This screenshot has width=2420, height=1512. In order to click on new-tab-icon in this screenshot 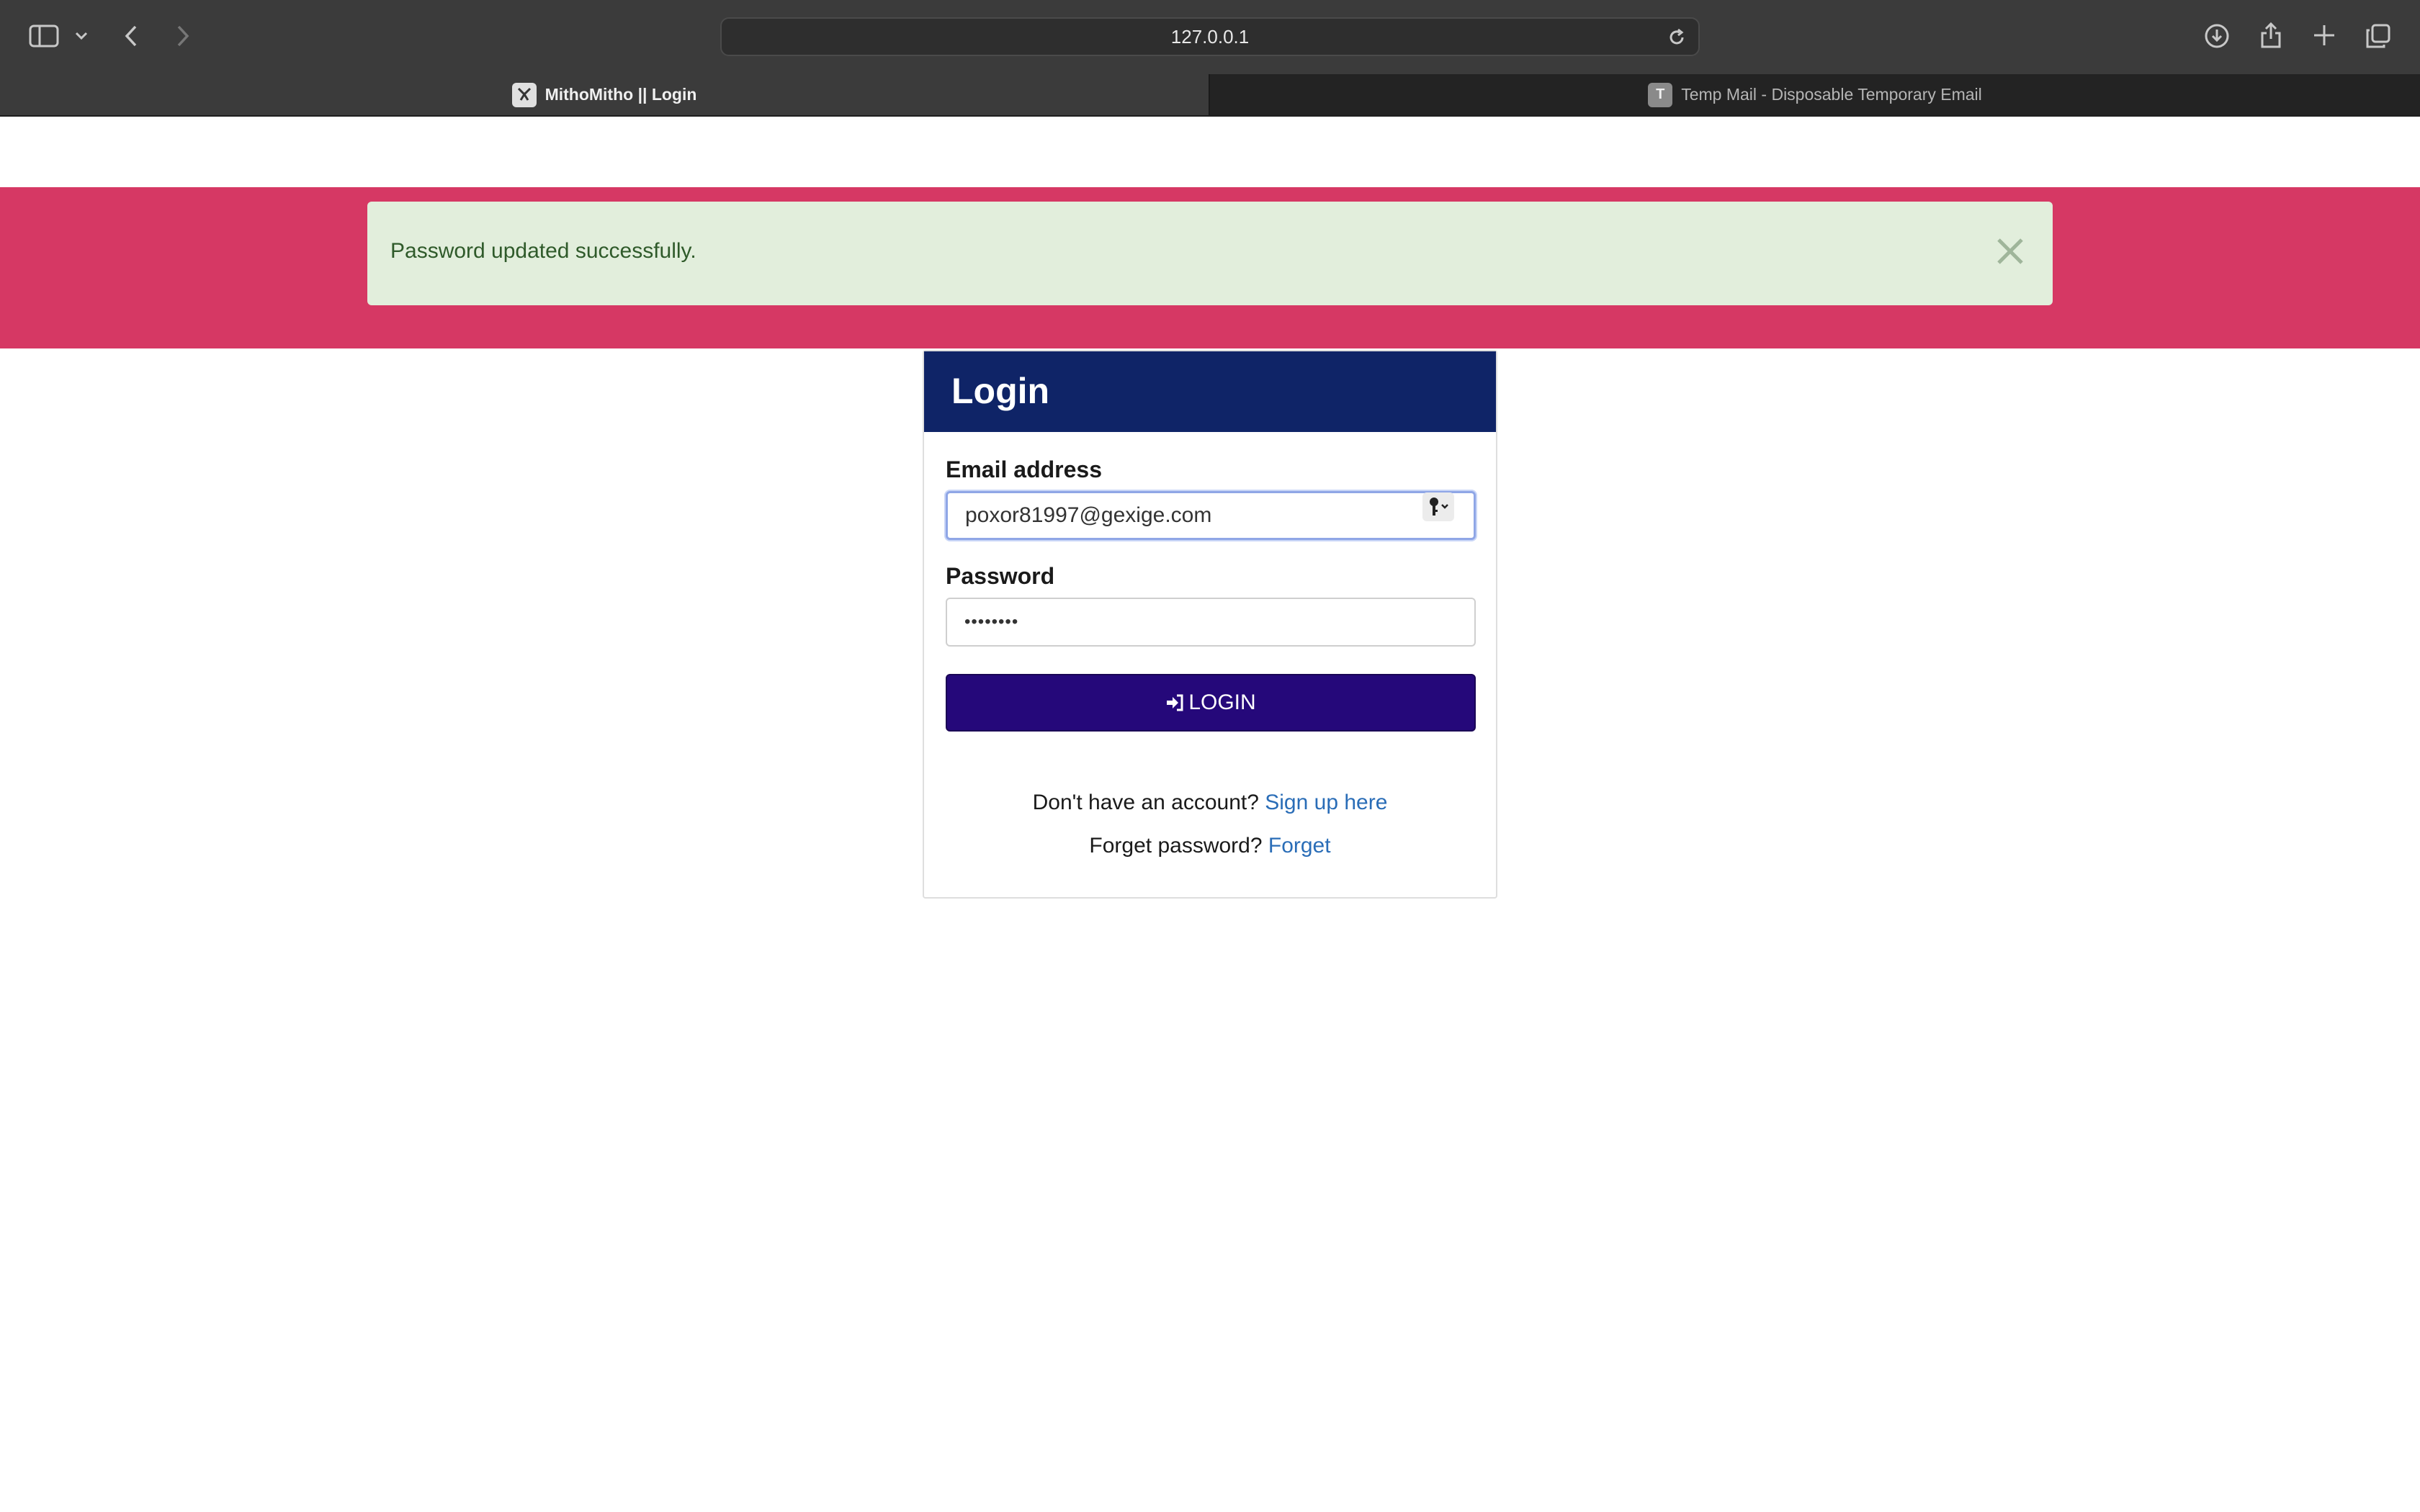, I will do `click(2324, 35)`.